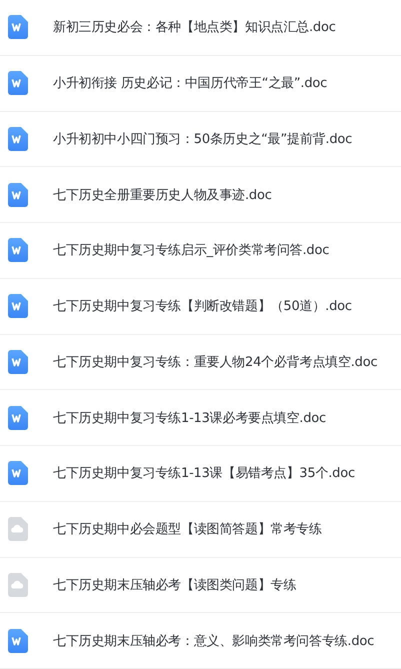 Image resolution: width=401 pixels, height=669 pixels. I want to click on file-name: 新初三历史必会：各种【地点类】知识点汇总.doc, so click(194, 27).